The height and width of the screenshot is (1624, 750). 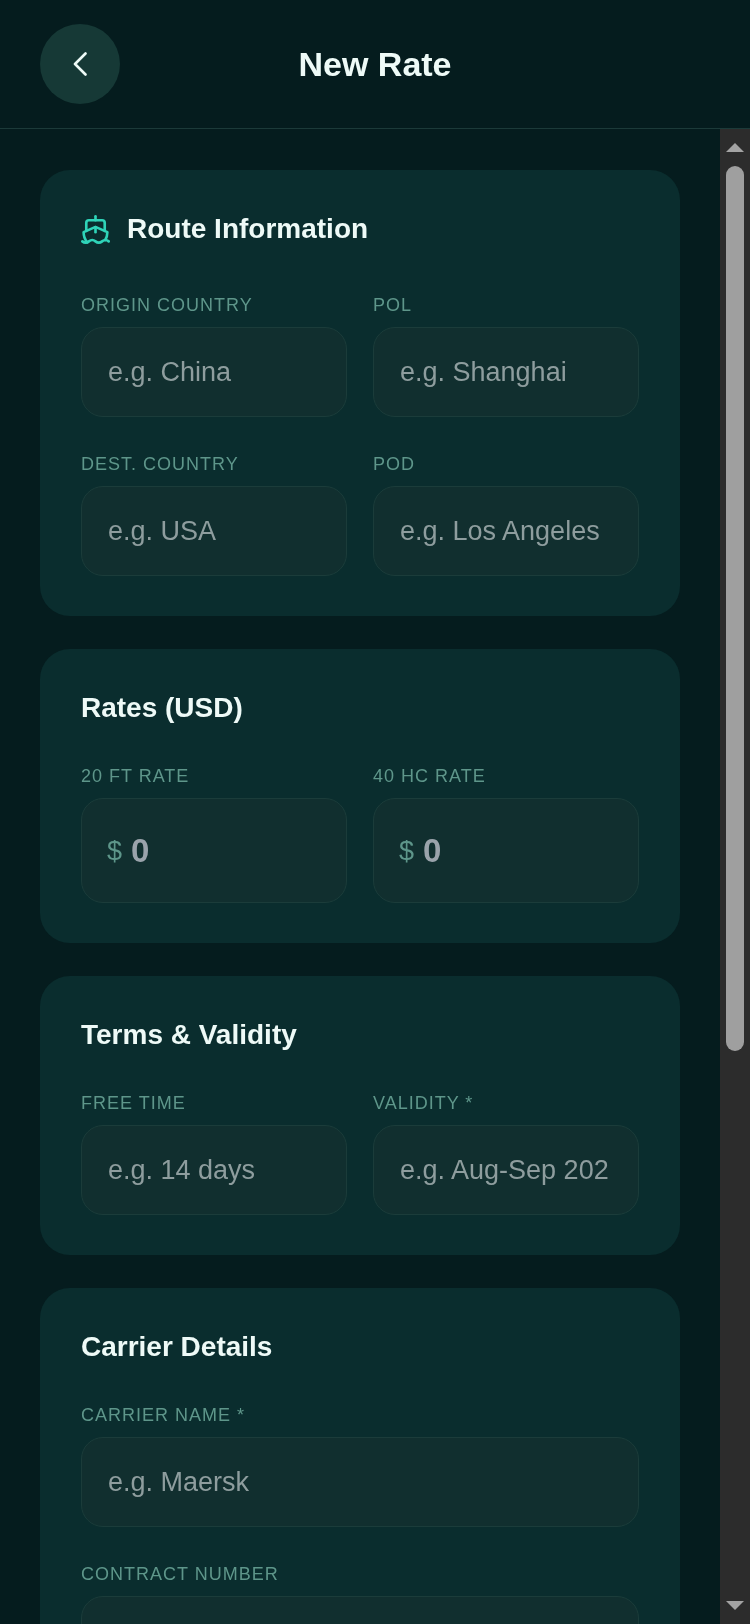 I want to click on field-label: POL, so click(x=393, y=305).